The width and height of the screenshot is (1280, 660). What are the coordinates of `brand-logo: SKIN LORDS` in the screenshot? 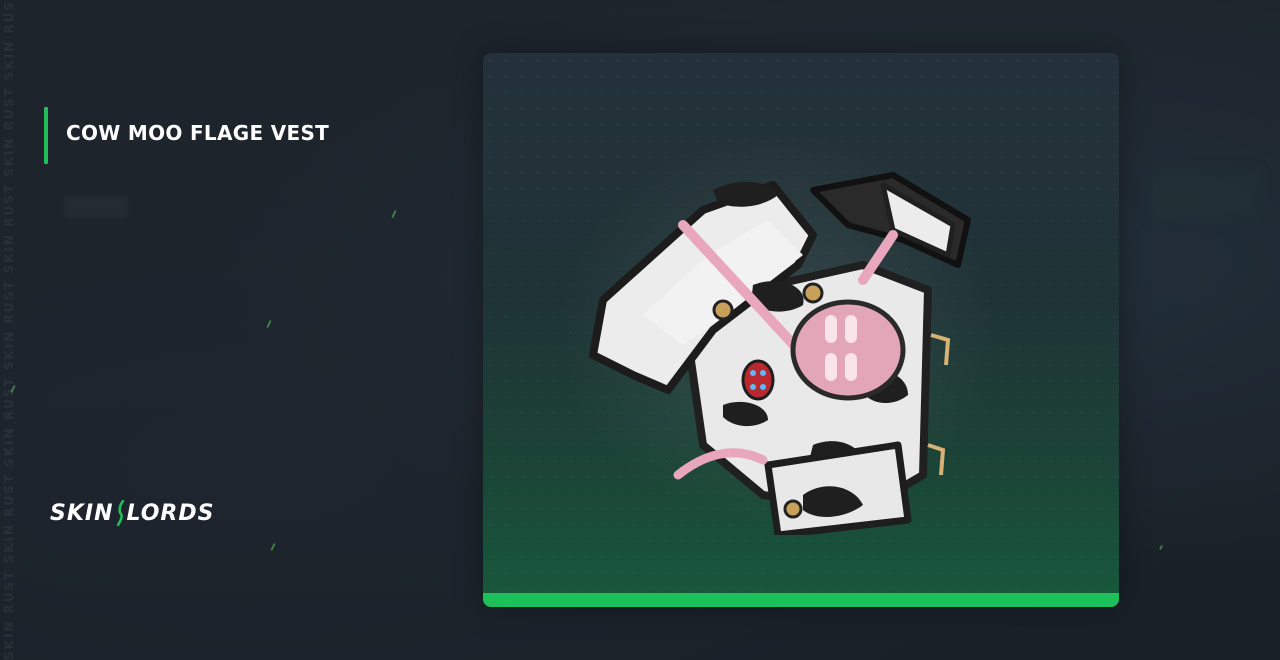 It's located at (132, 513).